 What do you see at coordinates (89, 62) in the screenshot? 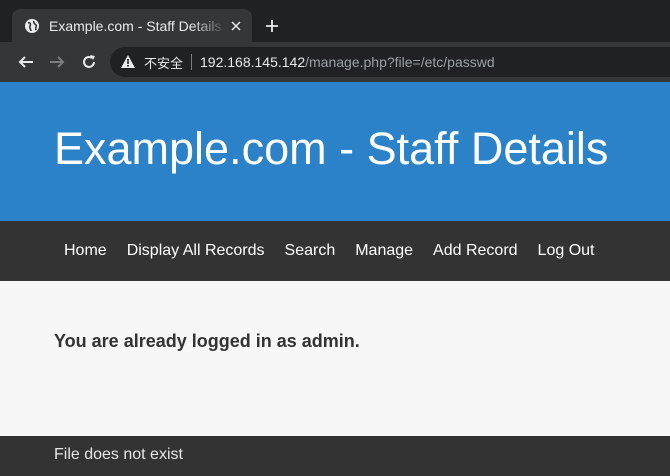
I see `reload-icon` at bounding box center [89, 62].